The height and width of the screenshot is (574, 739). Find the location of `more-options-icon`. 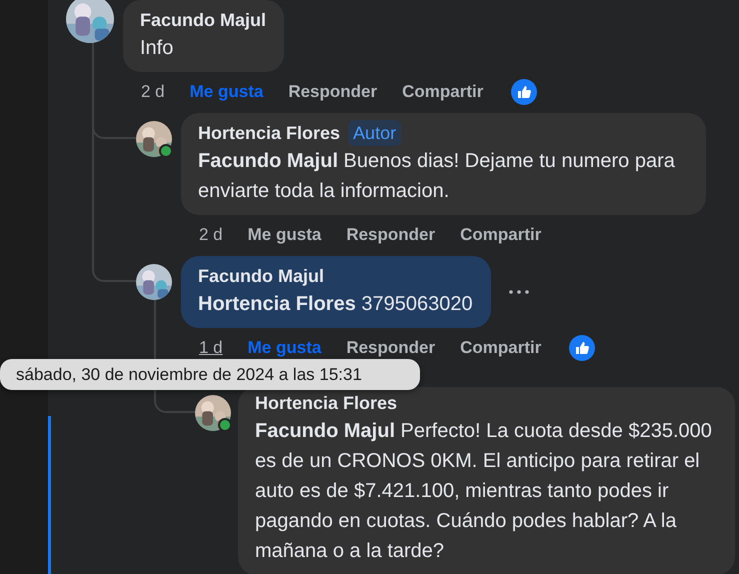

more-options-icon is located at coordinates (518, 292).